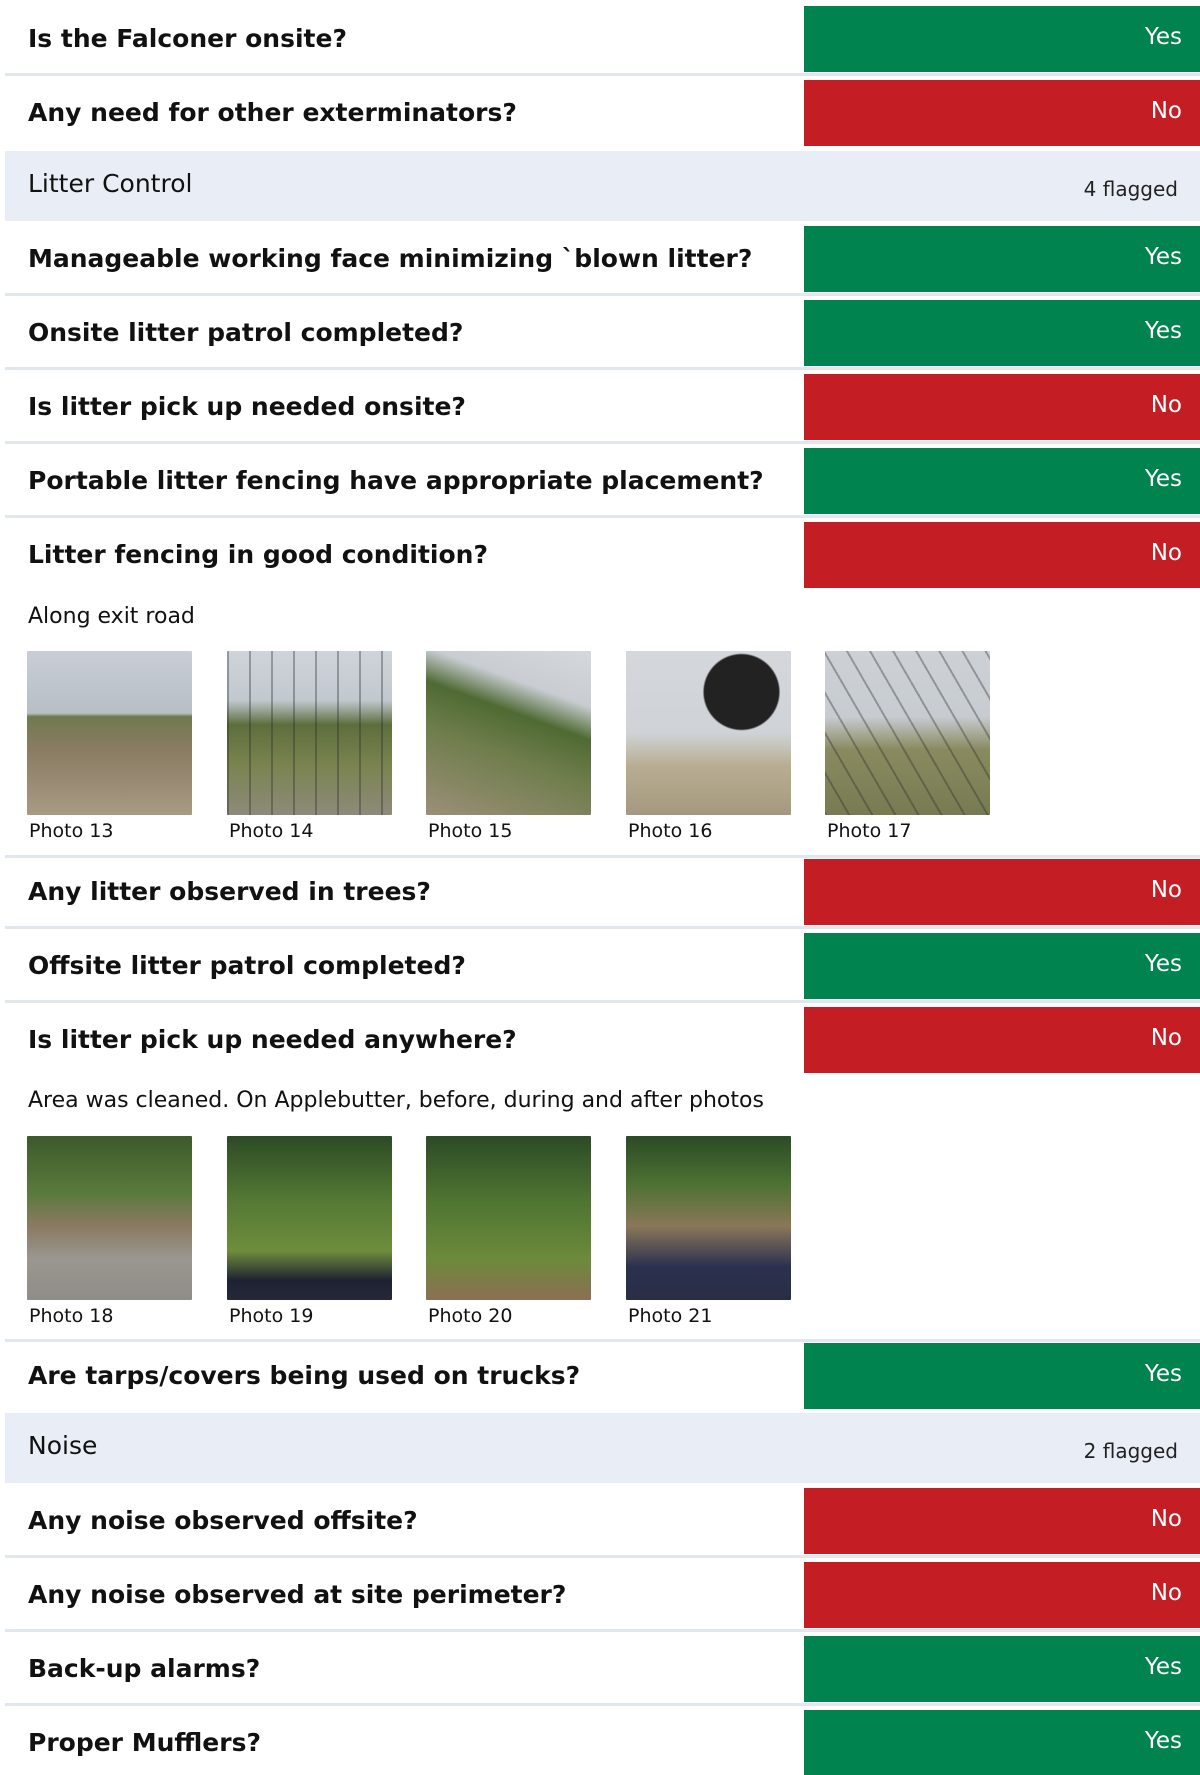  I want to click on question-text: Offsite litter patrol completed?, so click(247, 965).